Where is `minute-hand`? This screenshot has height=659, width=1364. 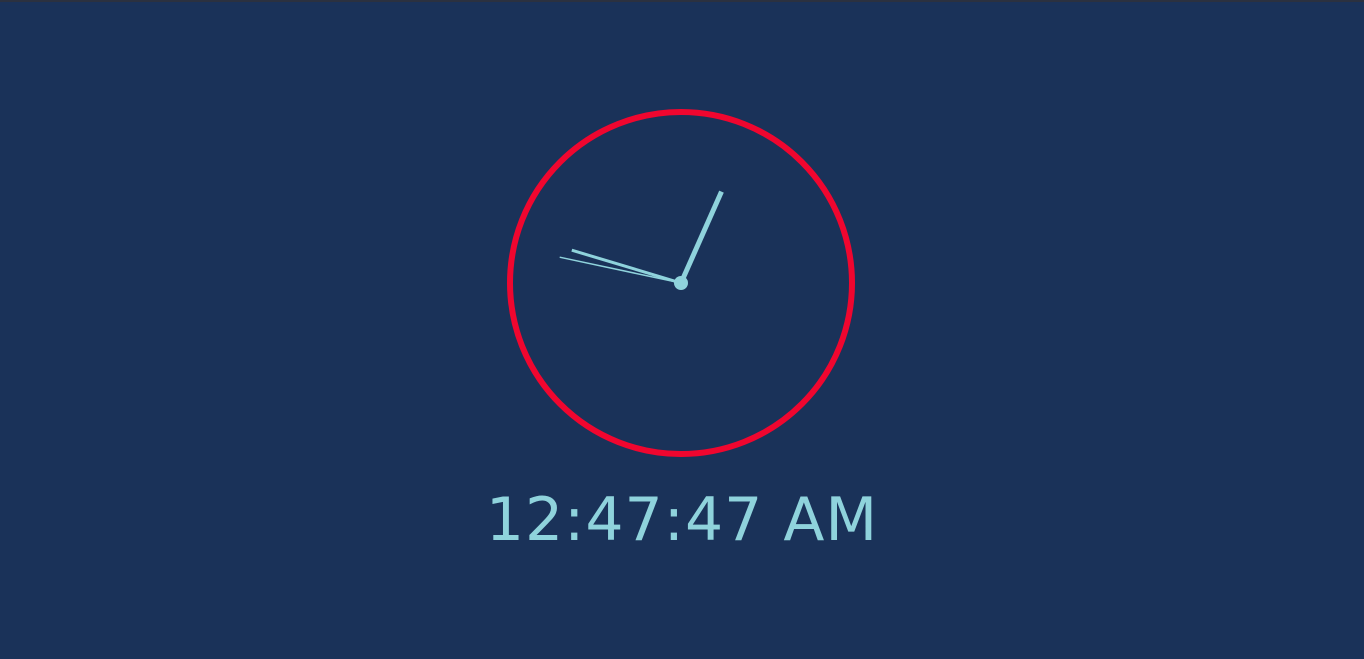 minute-hand is located at coordinates (626, 266).